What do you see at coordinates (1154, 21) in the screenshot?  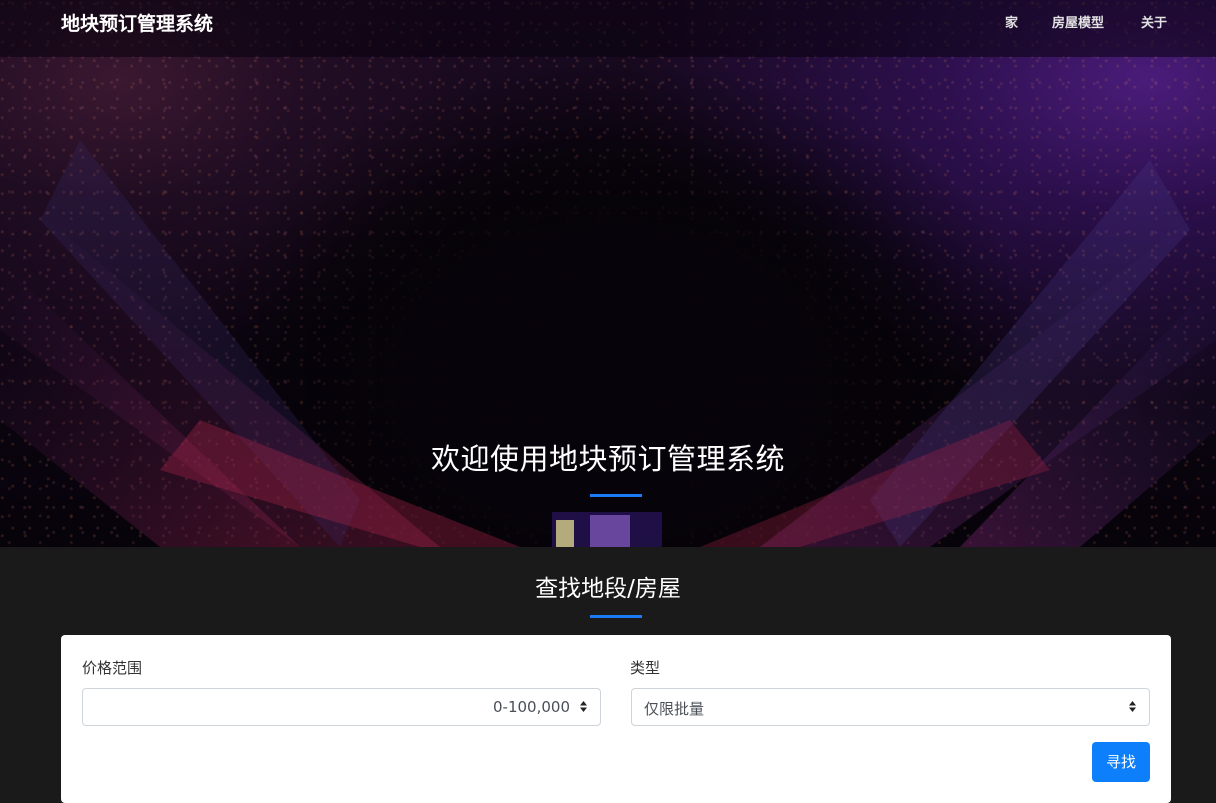 I see `nav-link-about: 关于` at bounding box center [1154, 21].